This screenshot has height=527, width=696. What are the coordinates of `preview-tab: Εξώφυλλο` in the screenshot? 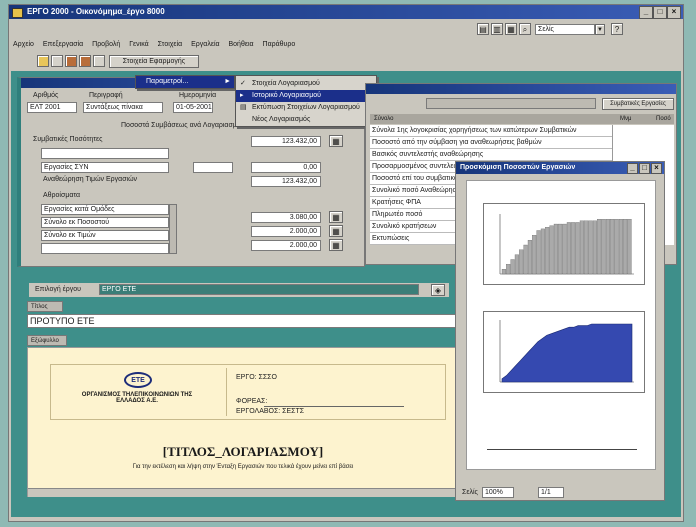 It's located at (47, 340).